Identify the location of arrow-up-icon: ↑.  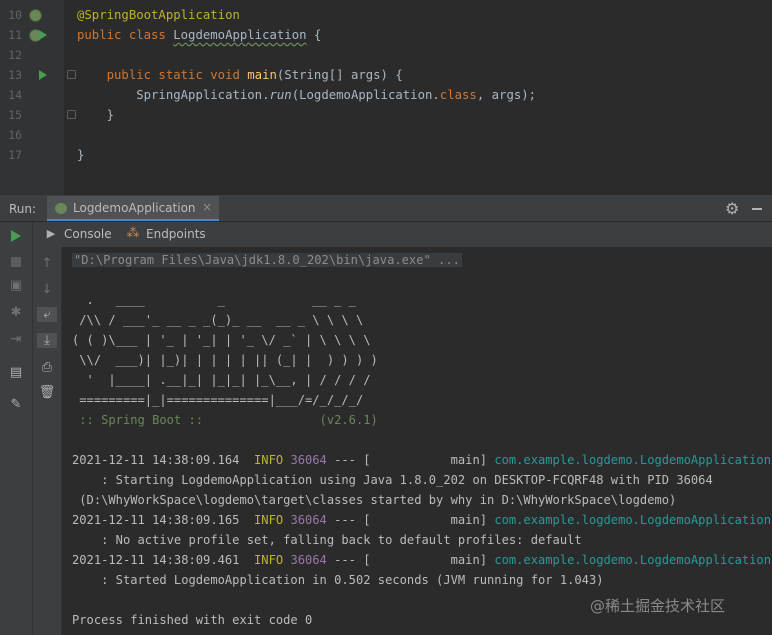
(47, 263).